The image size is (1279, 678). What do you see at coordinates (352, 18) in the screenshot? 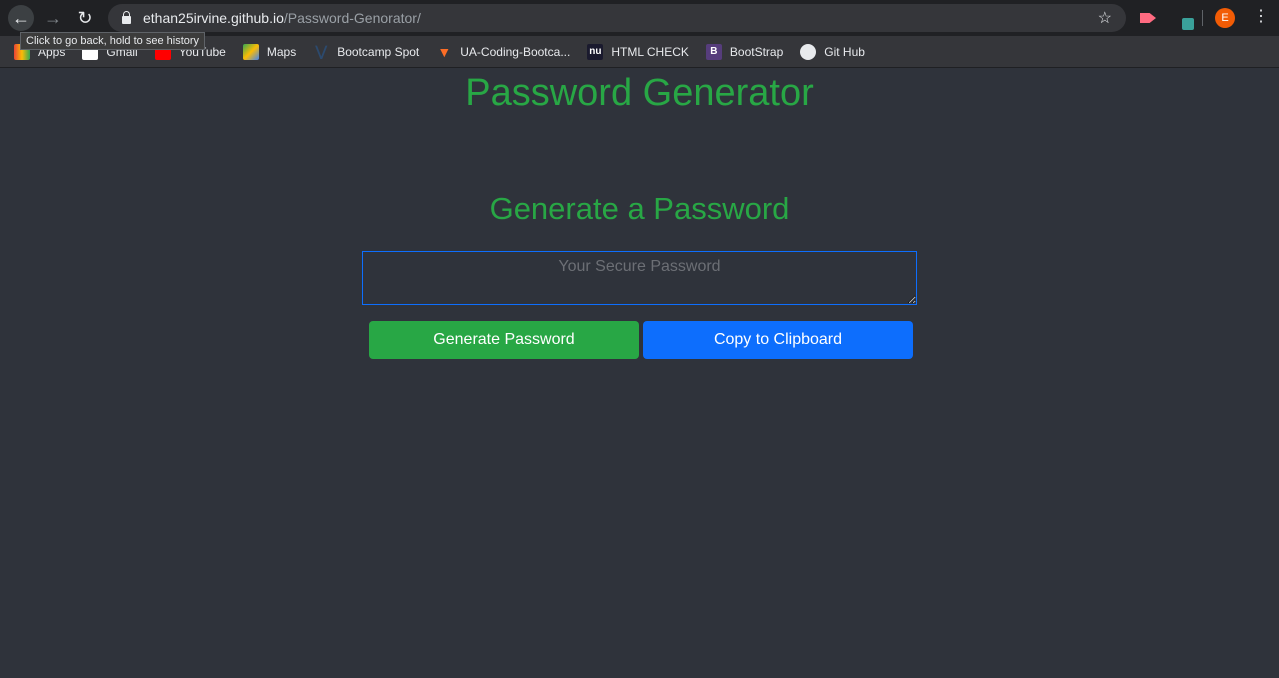
I see `url-path: /Password-Genorator/` at bounding box center [352, 18].